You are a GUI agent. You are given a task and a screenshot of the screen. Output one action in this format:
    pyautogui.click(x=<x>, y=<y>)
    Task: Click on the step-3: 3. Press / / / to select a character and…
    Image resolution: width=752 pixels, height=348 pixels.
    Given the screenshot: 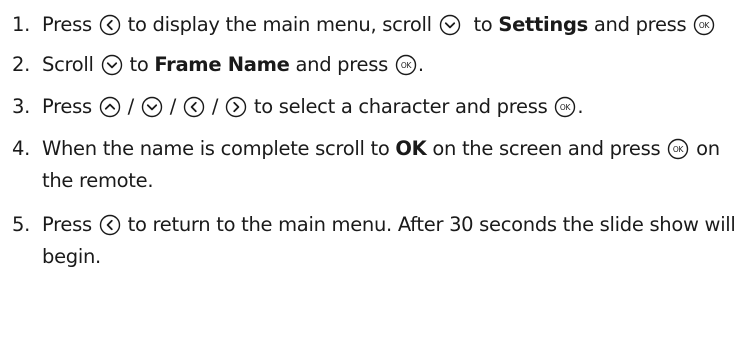 What is the action you would take?
    pyautogui.click(x=380, y=107)
    